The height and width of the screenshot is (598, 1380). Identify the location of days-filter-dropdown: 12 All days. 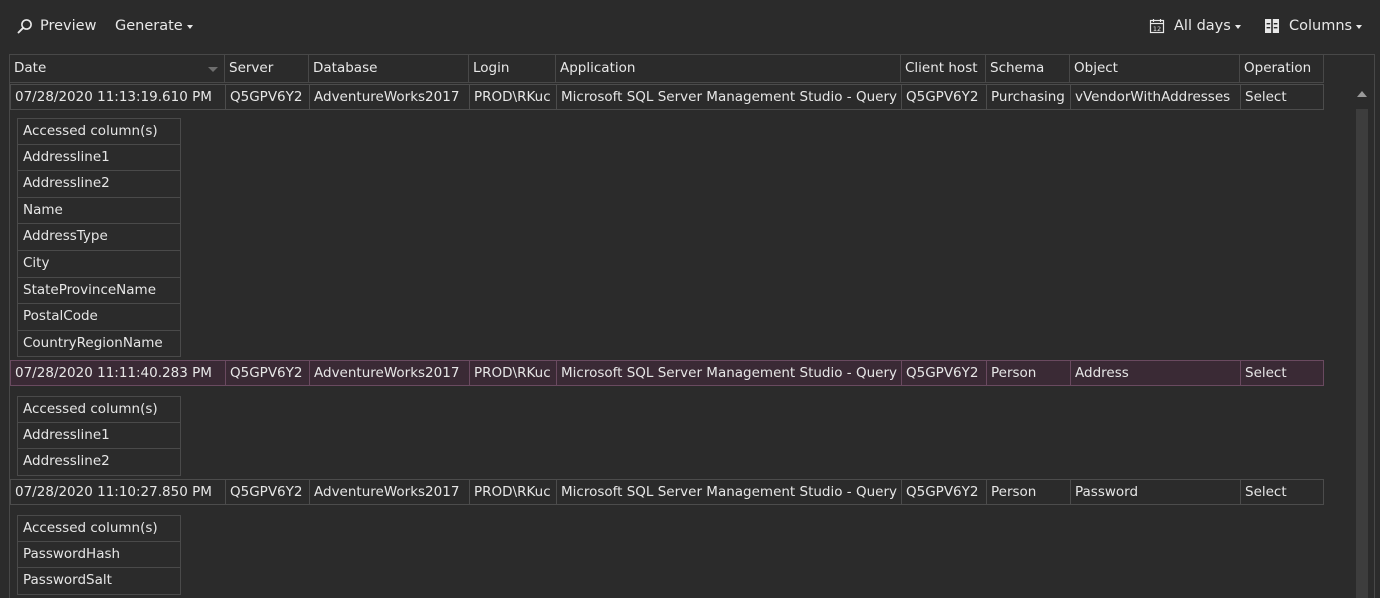
(1195, 26).